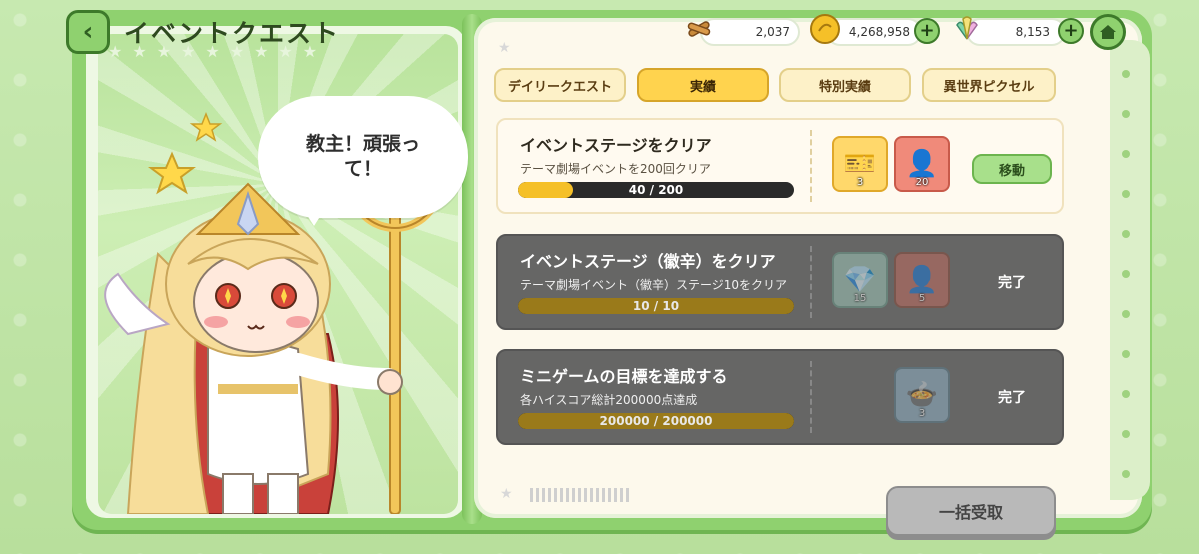 Image resolution: width=1199 pixels, height=554 pixels. What do you see at coordinates (860, 298) in the screenshot?
I see `reward-count: 15` at bounding box center [860, 298].